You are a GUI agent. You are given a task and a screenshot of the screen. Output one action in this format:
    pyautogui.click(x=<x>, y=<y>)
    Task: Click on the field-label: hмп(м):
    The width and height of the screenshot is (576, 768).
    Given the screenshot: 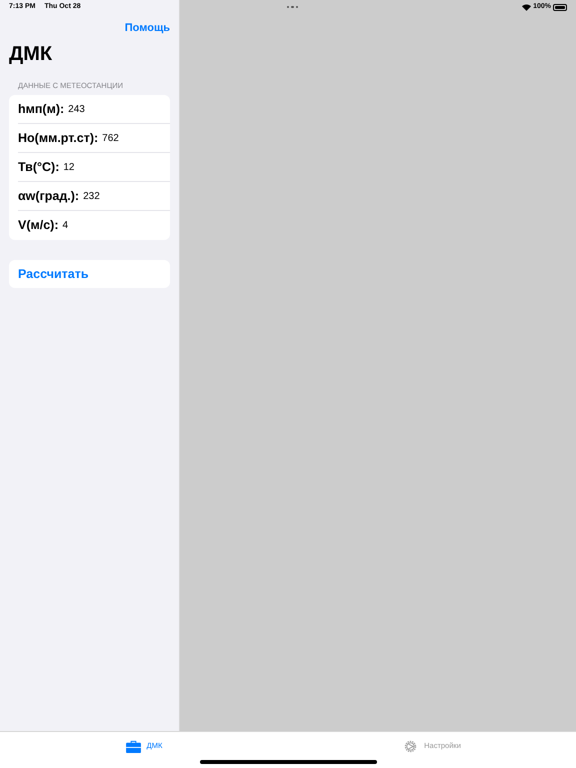 What is the action you would take?
    pyautogui.click(x=41, y=109)
    